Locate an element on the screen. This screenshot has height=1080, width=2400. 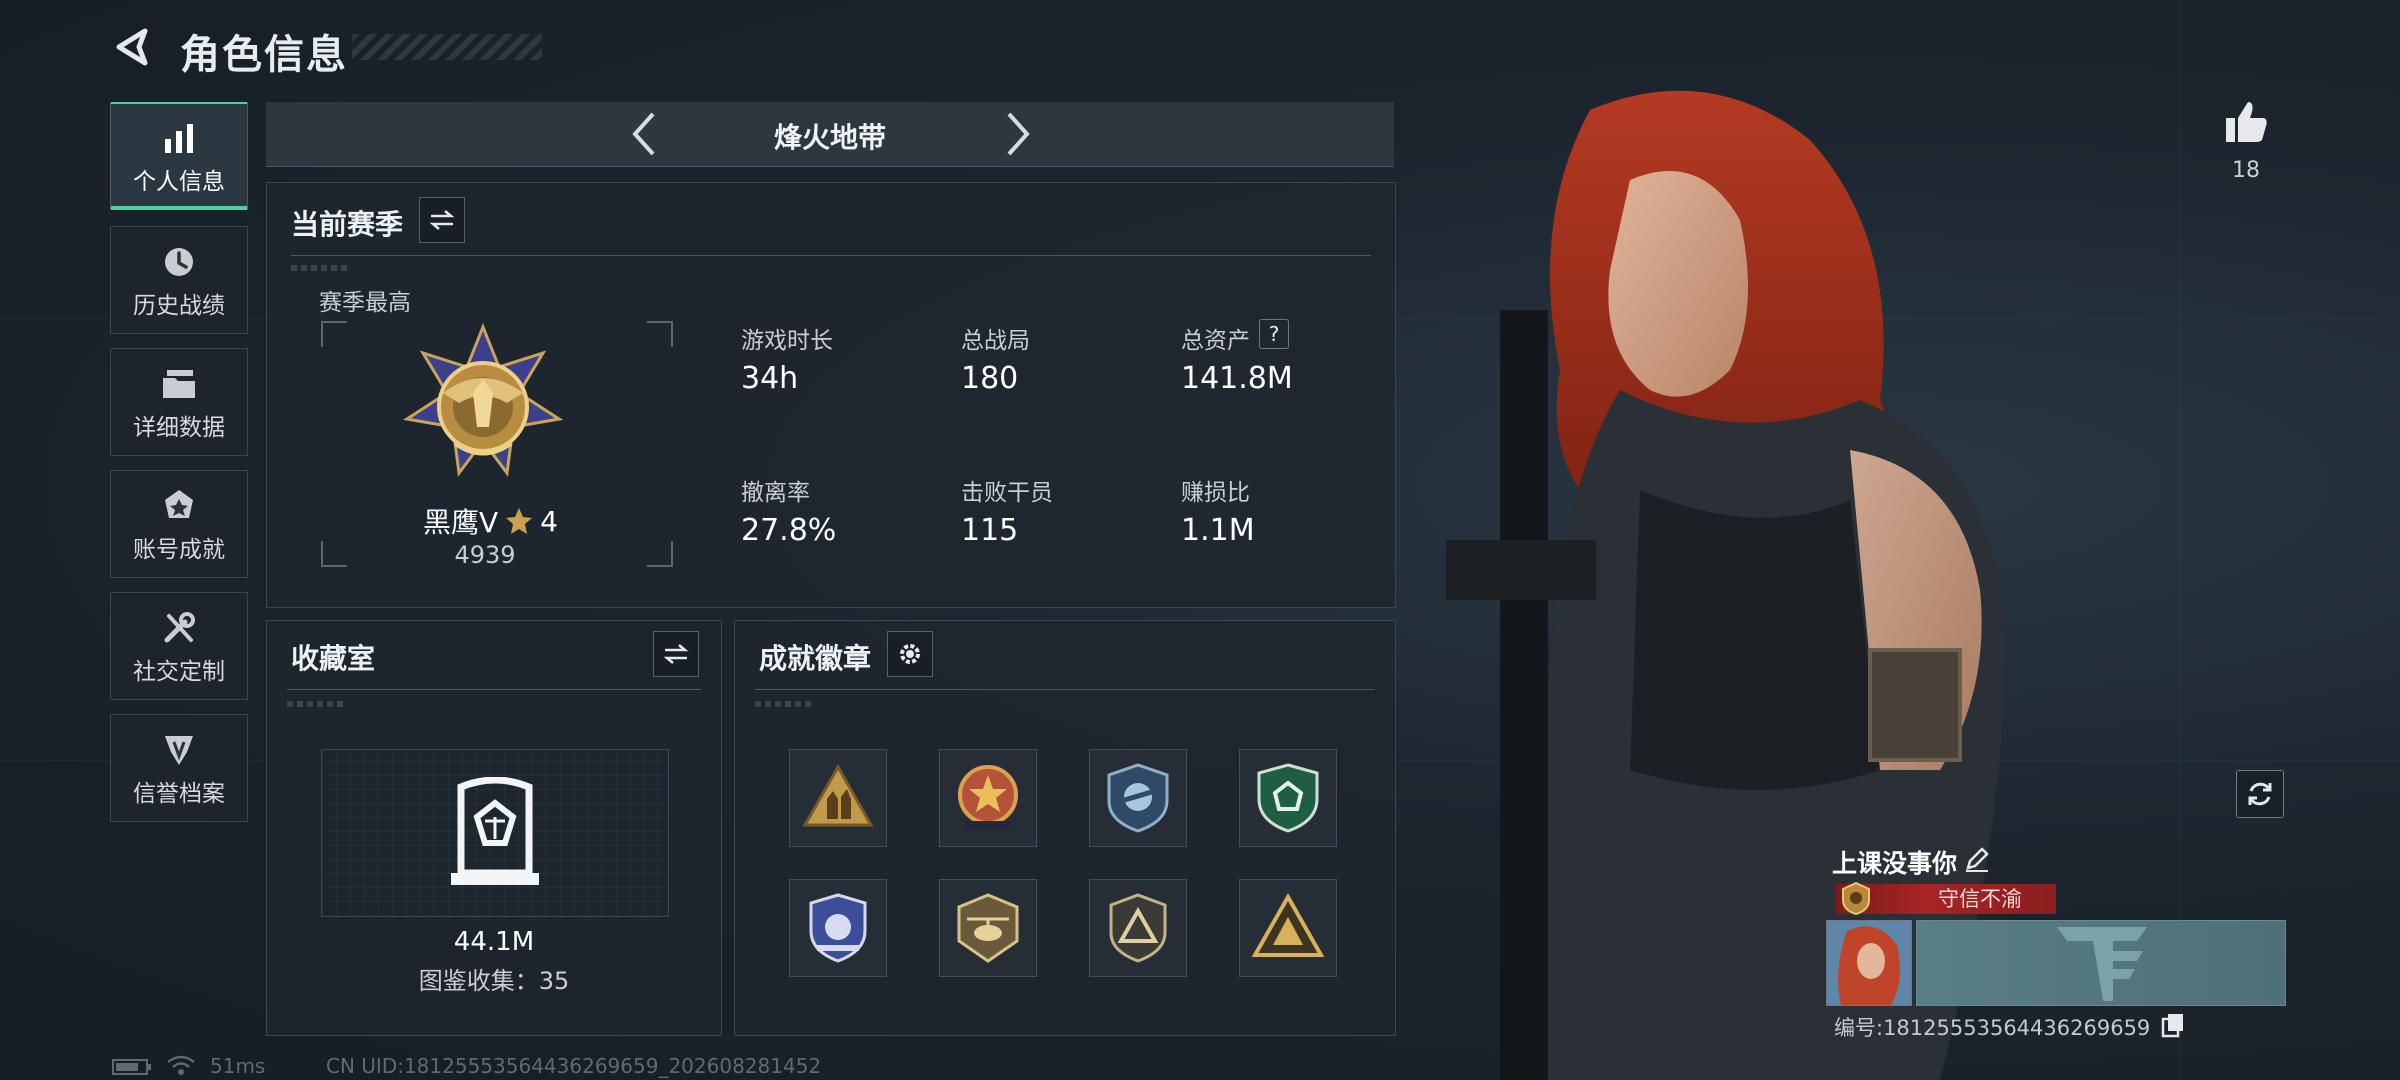
copy-icon is located at coordinates (2173, 1025).